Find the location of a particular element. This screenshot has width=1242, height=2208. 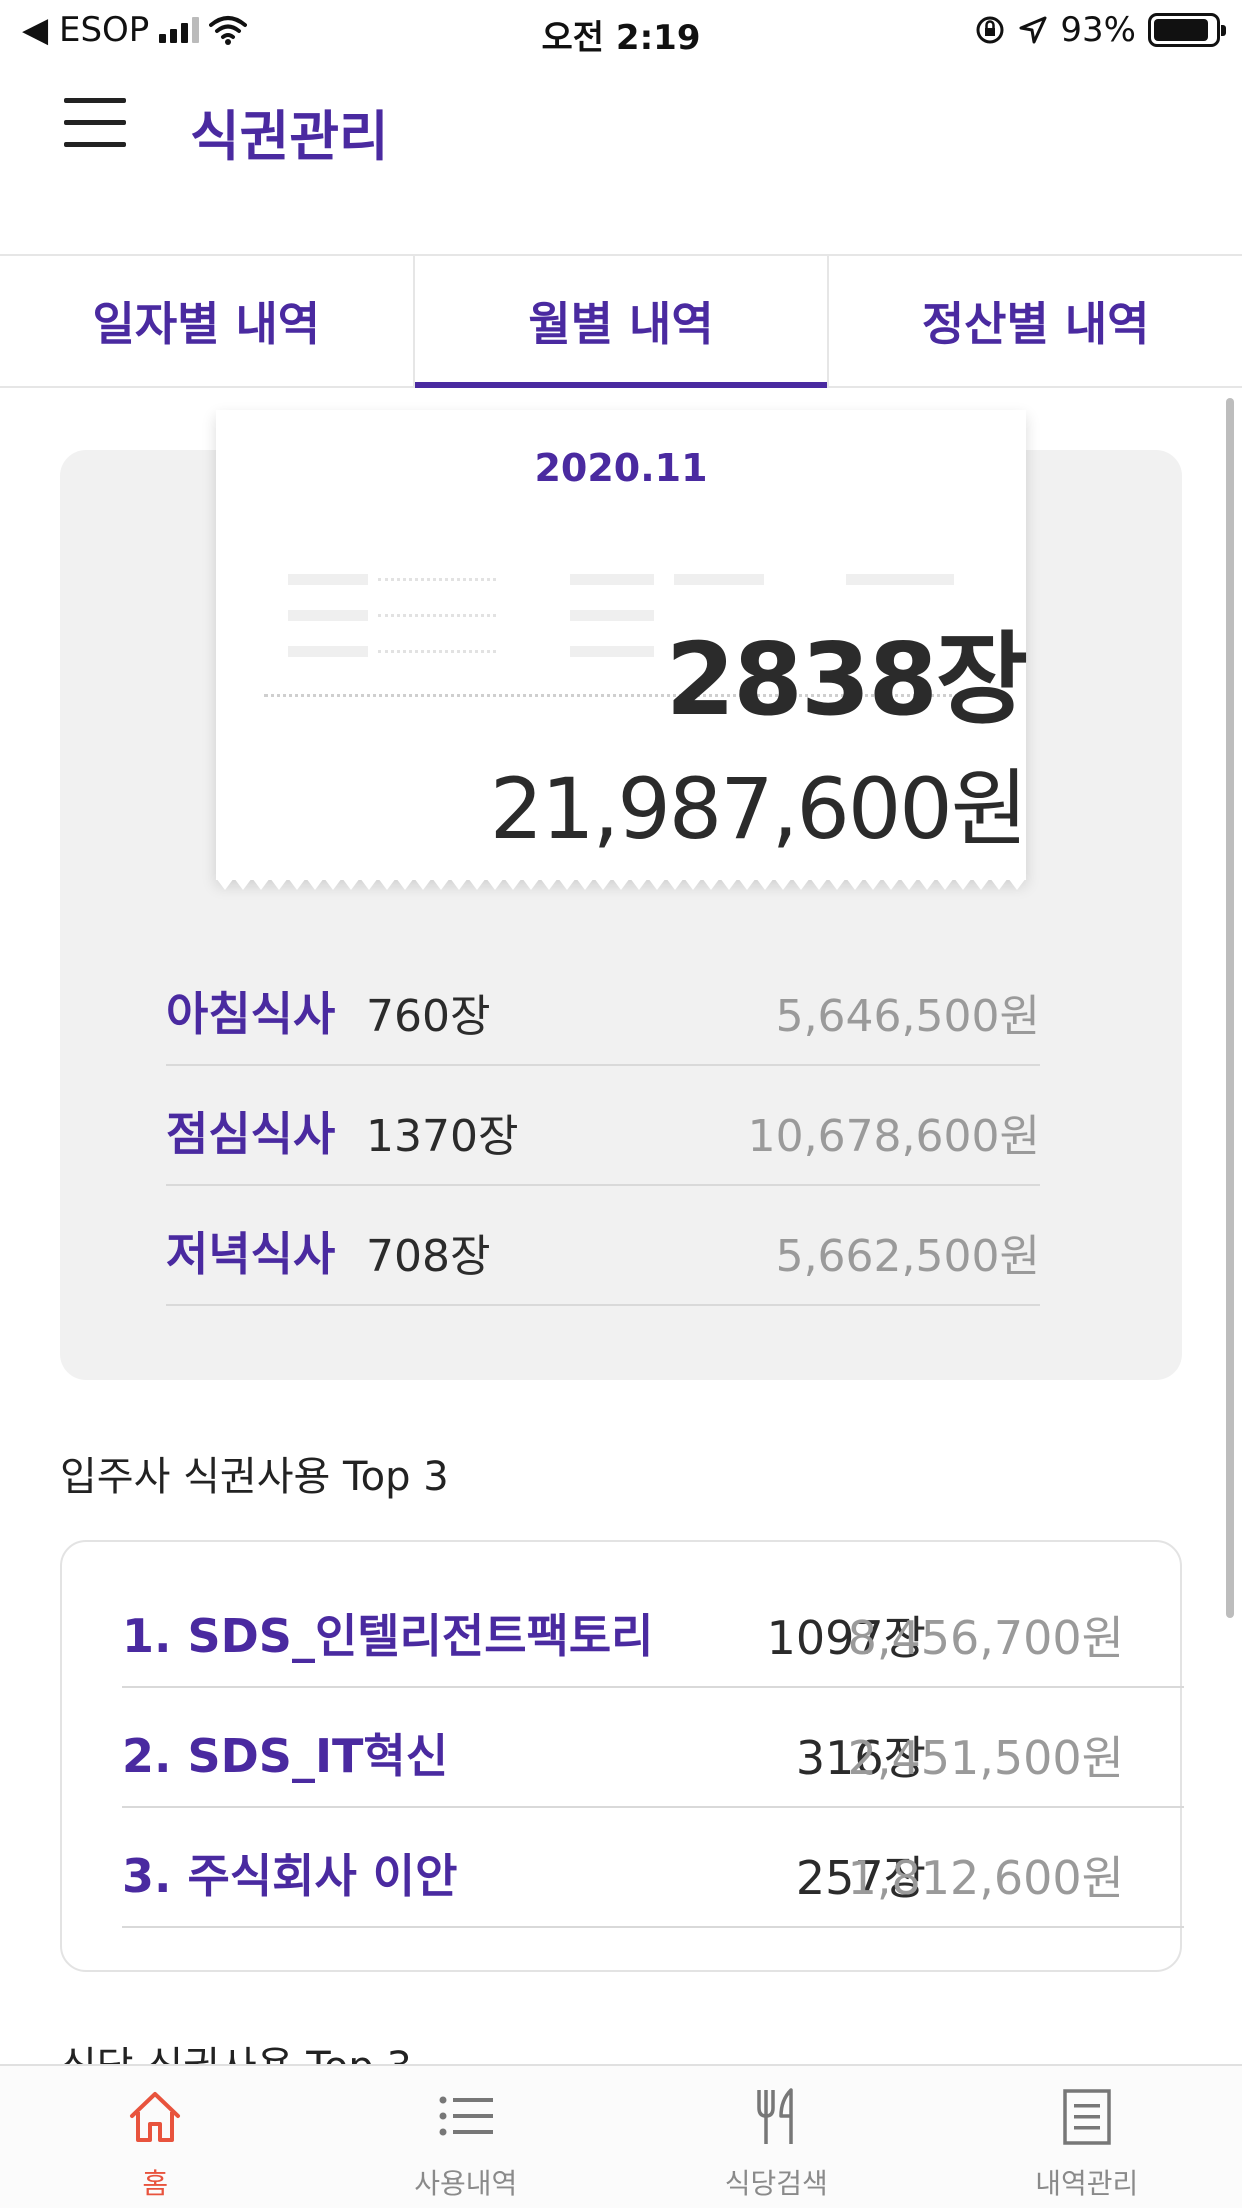

tenant-name: 3. 주식회사 이안 is located at coordinates (290, 1876).